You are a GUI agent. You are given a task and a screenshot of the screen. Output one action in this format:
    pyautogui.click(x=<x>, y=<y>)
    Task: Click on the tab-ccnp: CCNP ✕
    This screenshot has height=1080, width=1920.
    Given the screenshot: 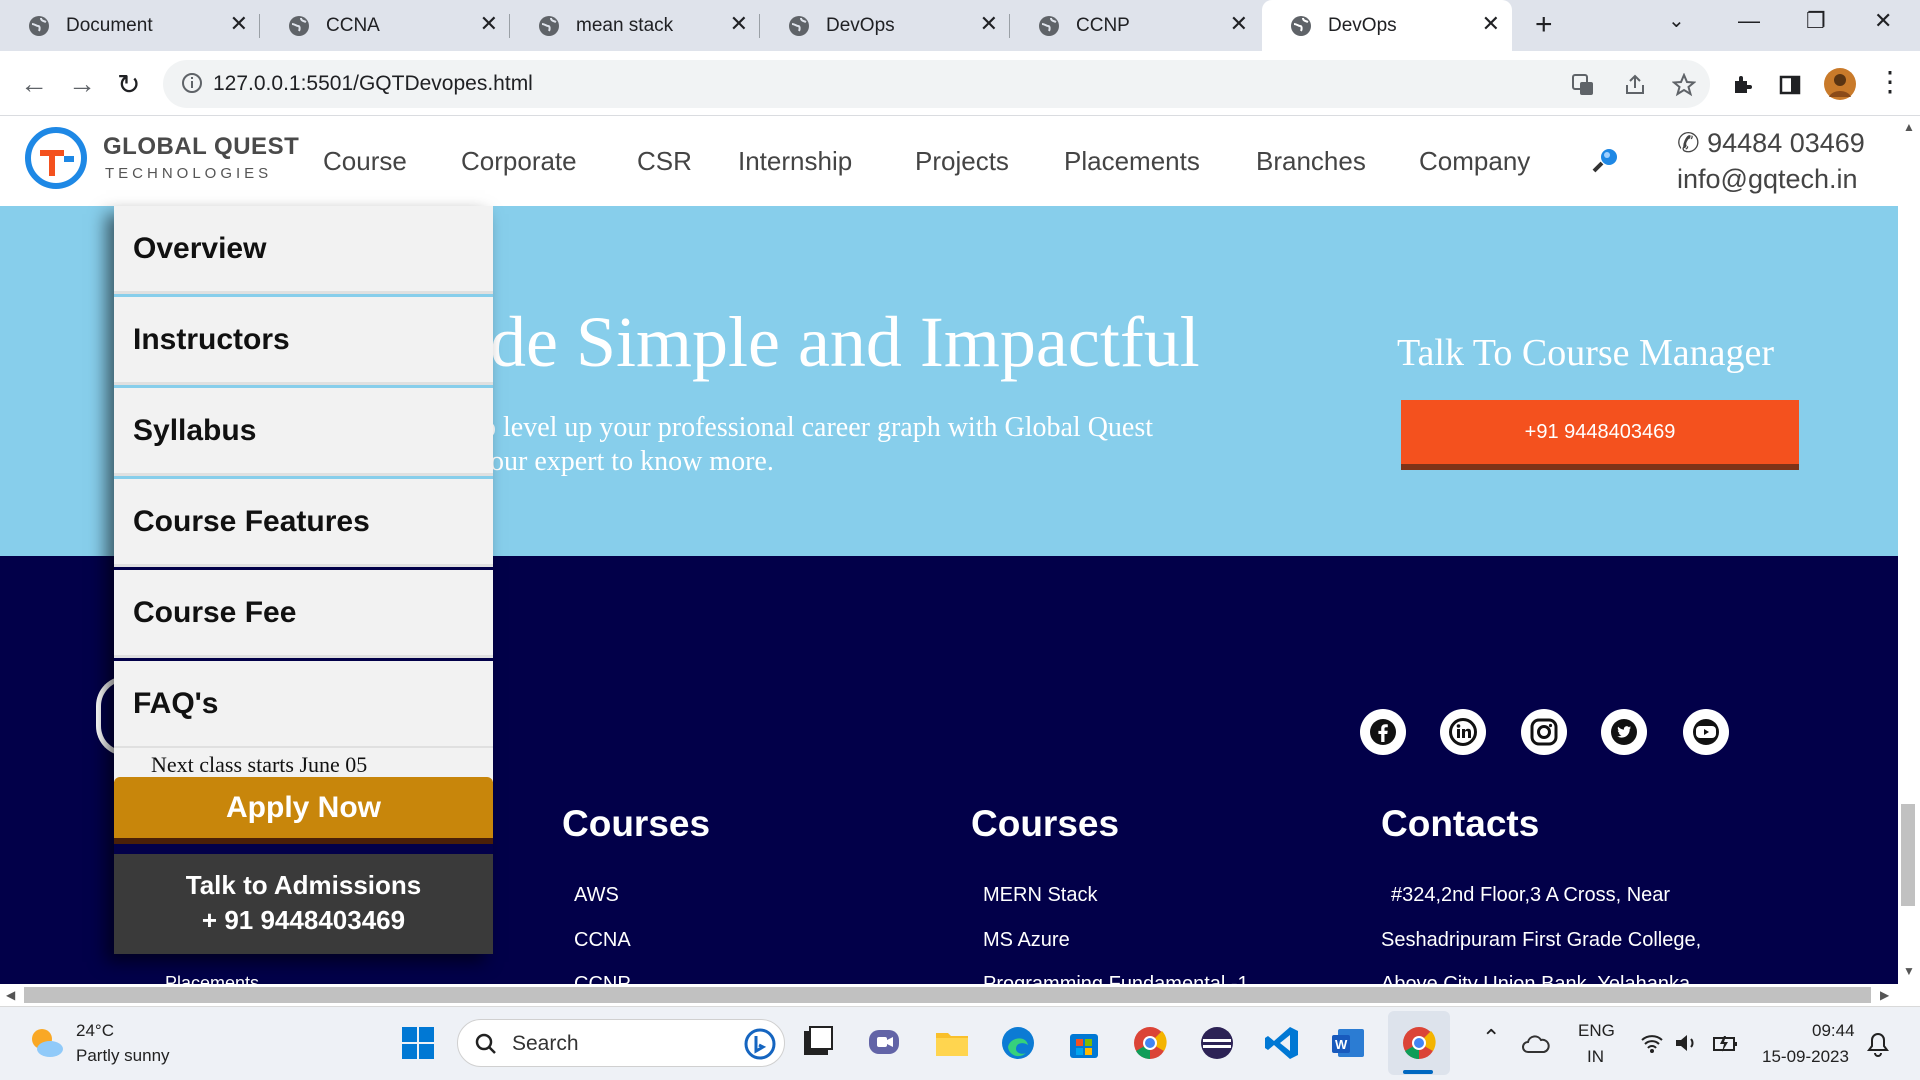 What is the action you would take?
    pyautogui.click(x=1135, y=25)
    